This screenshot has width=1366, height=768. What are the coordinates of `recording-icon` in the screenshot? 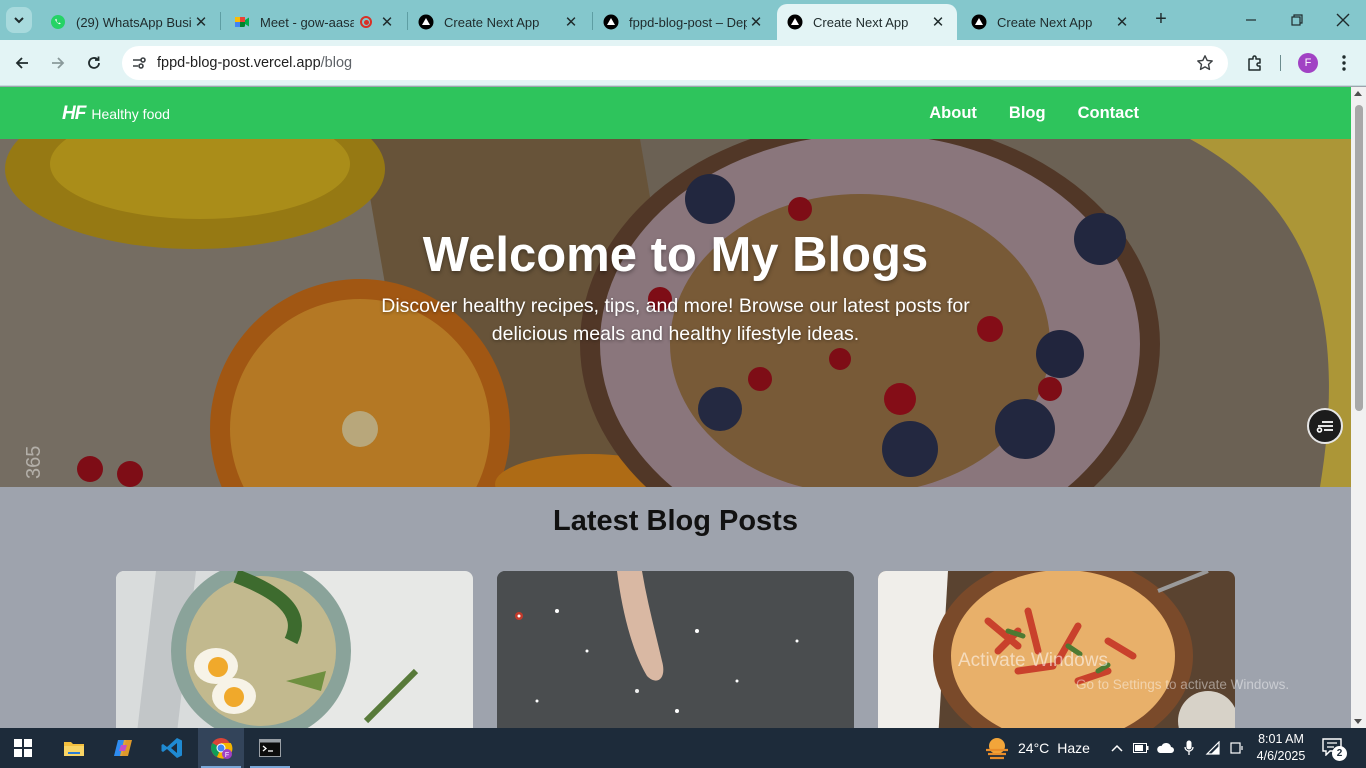 It's located at (366, 22).